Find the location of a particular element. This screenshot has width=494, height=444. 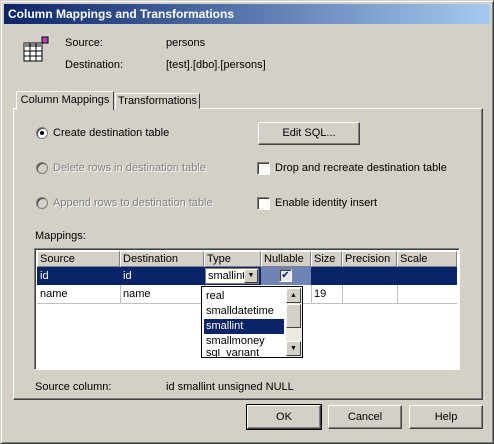

row-1-type-value: smallint is located at coordinates (227, 276).